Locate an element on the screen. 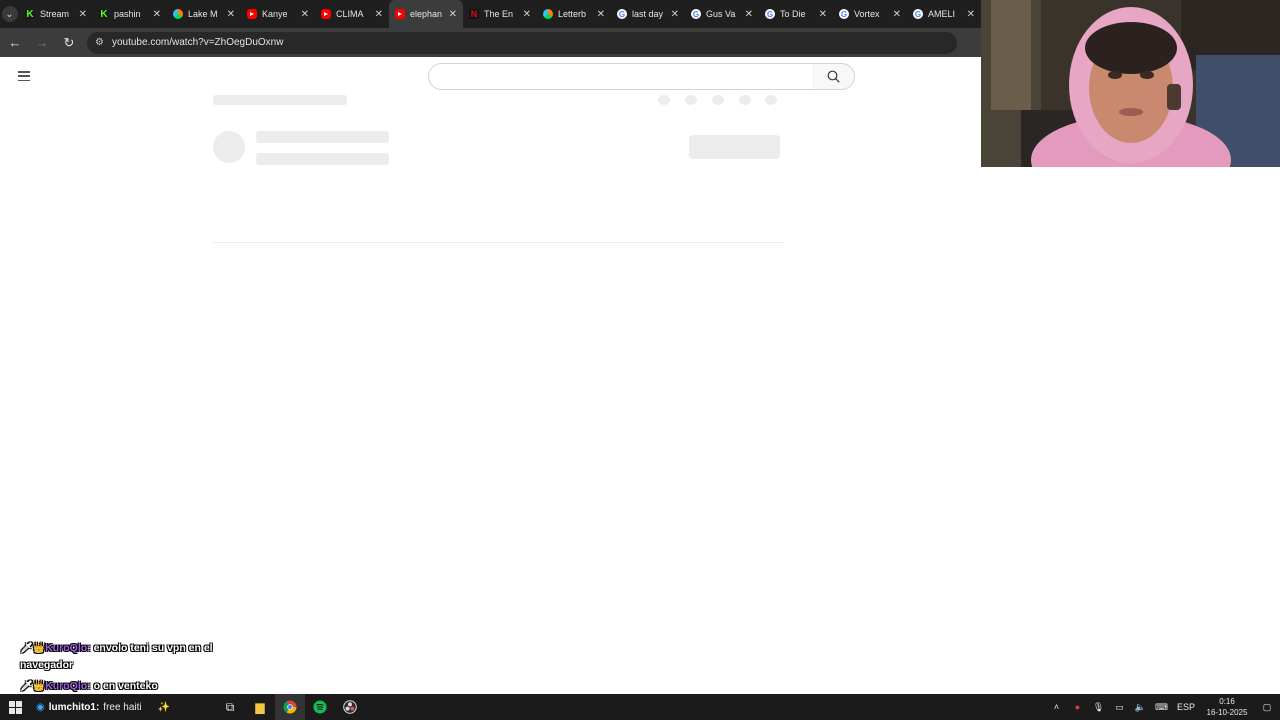  tab-label: Kanye is located at coordinates (275, 14).